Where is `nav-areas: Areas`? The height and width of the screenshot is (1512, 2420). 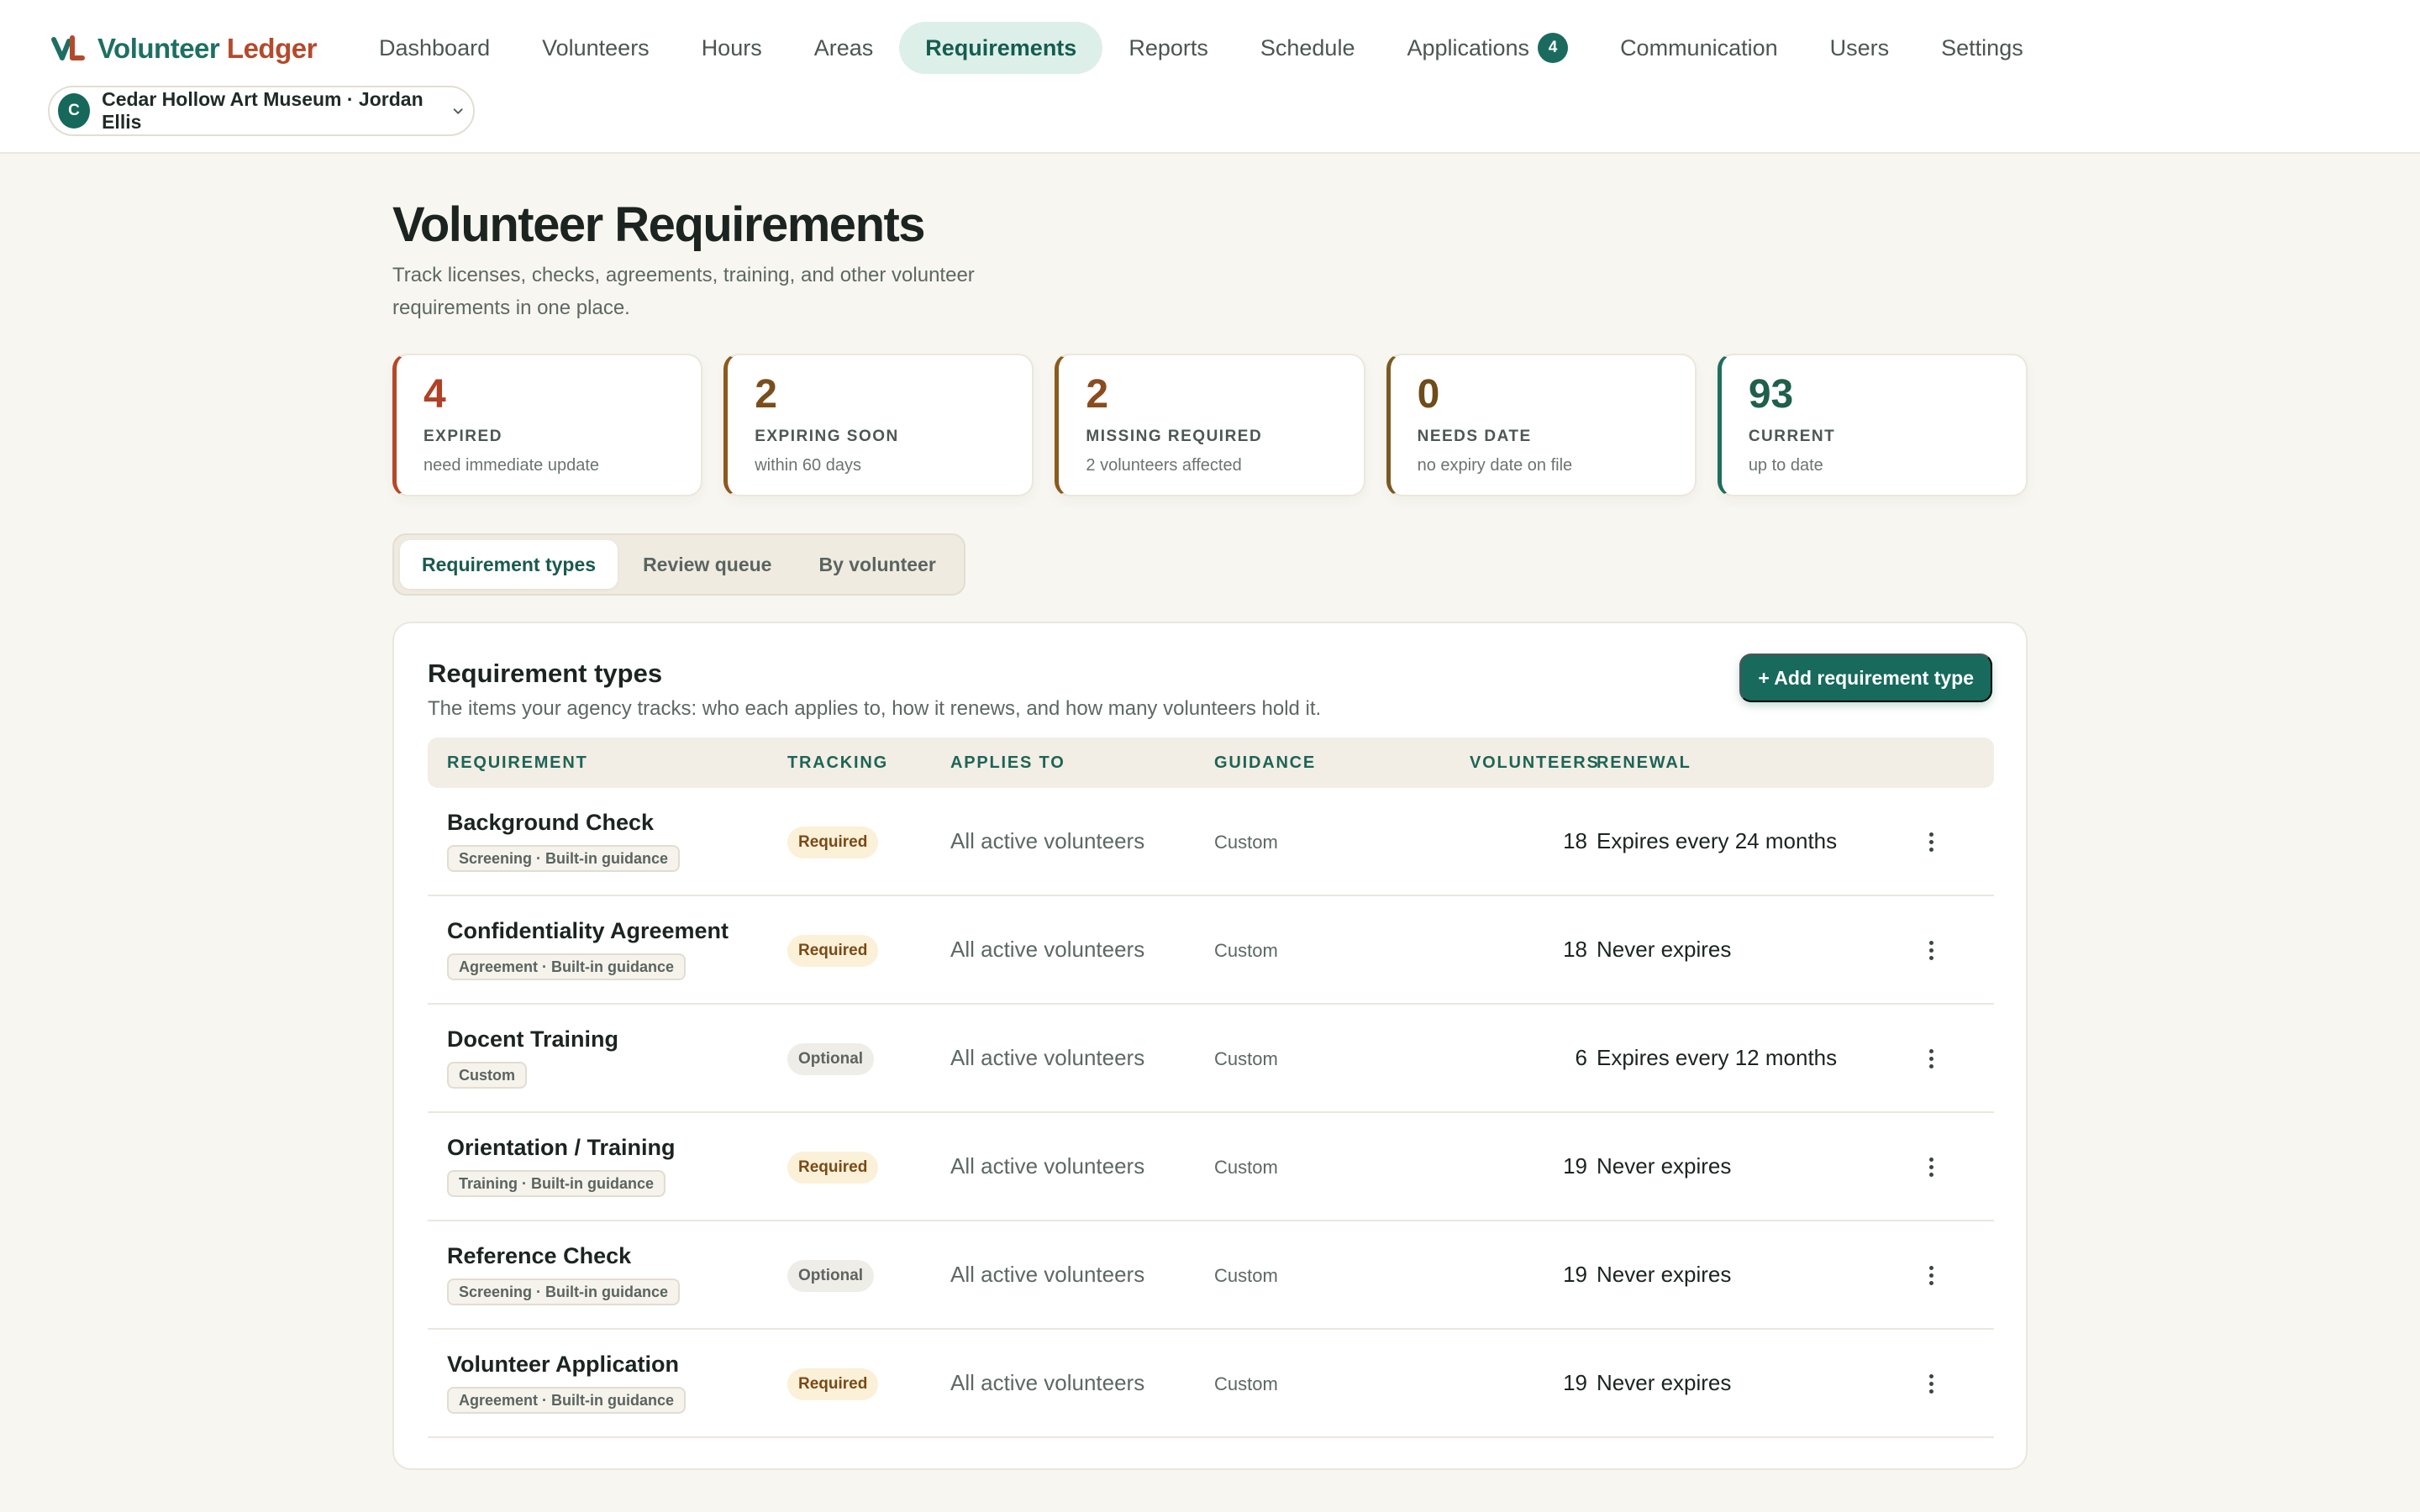 nav-areas: Areas is located at coordinates (844, 48).